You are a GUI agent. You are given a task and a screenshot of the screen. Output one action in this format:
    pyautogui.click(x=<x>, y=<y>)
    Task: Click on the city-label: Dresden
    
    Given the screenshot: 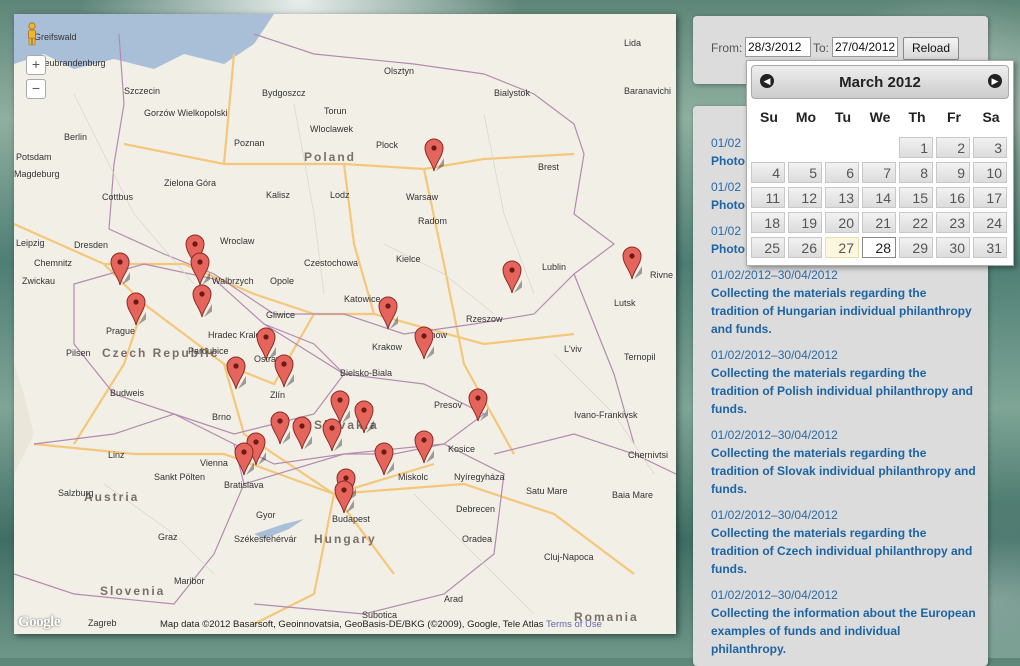 What is the action you would take?
    pyautogui.click(x=91, y=245)
    